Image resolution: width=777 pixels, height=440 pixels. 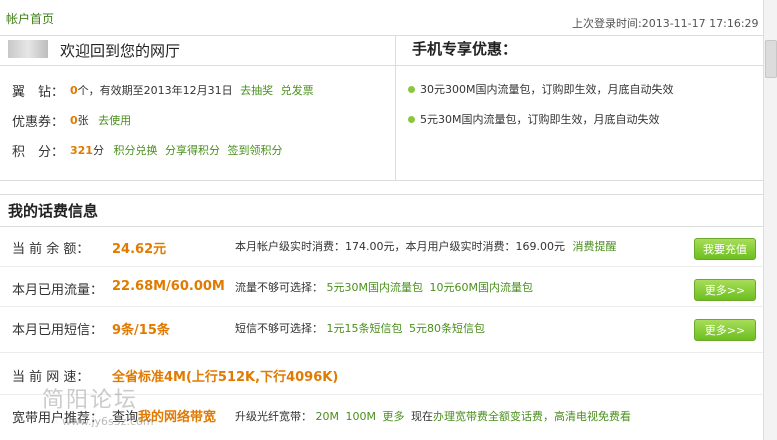 I want to click on balance-label: 当 前 余 额：, so click(x=51, y=249).